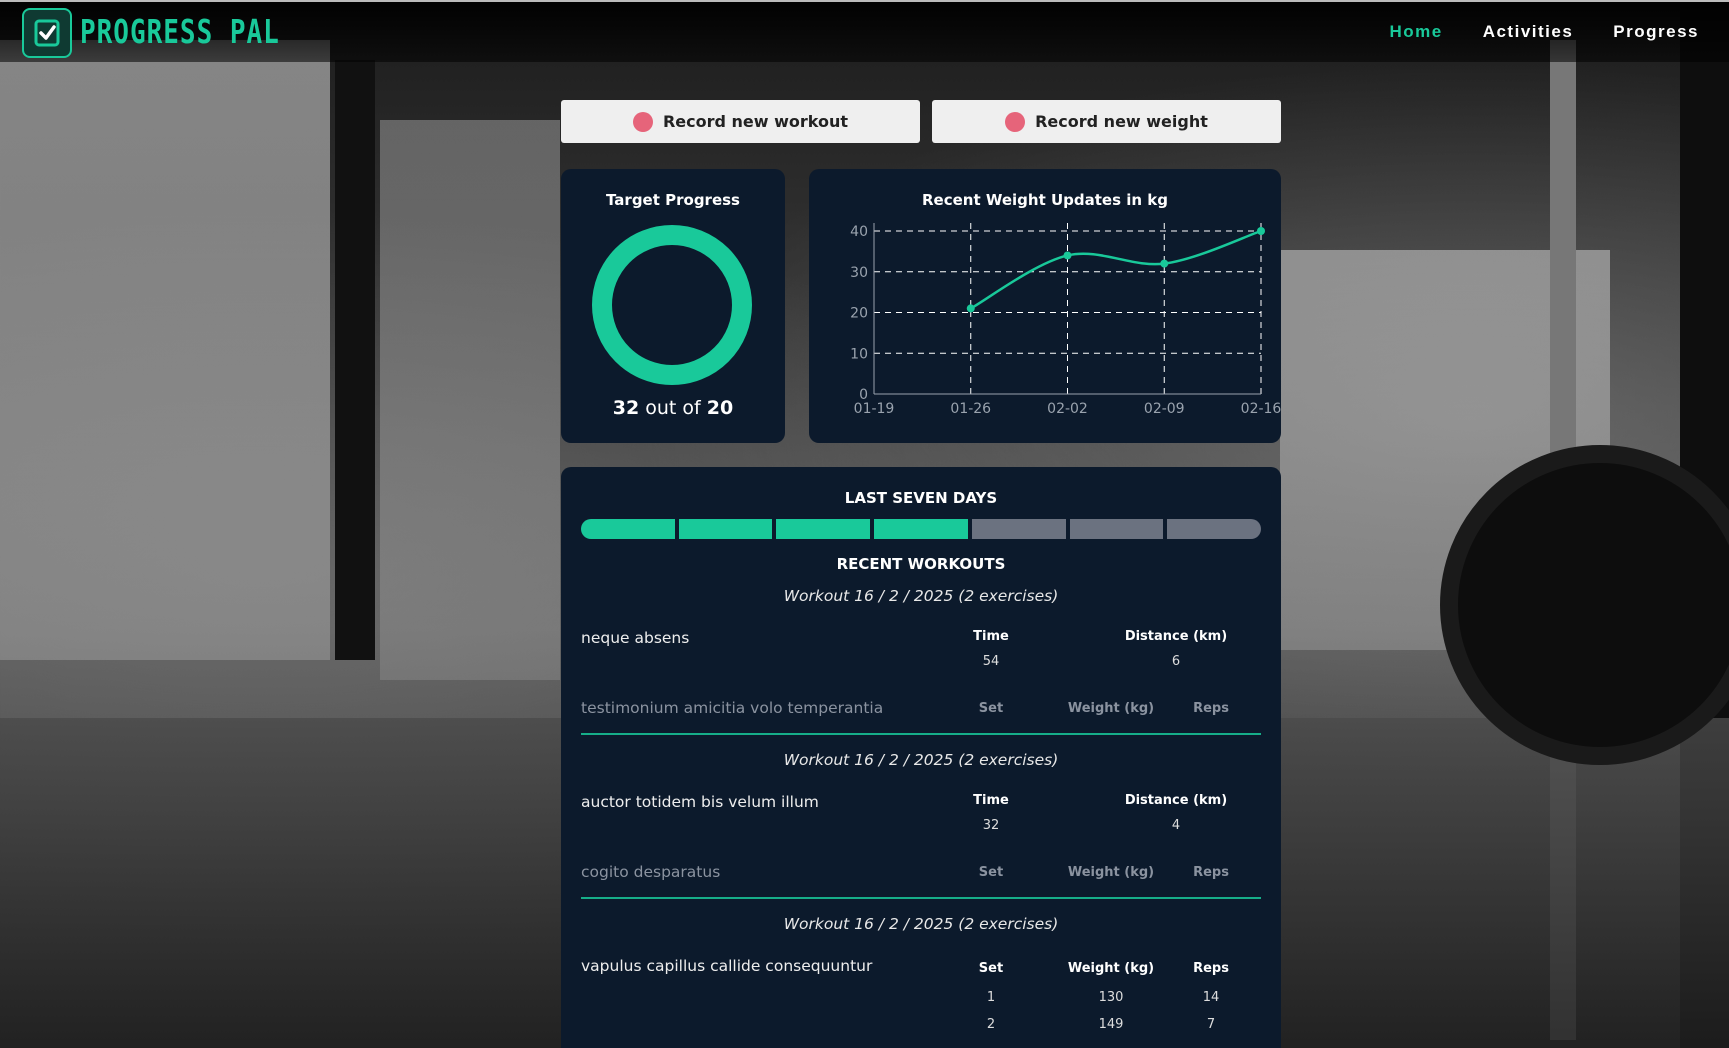  I want to click on reps-column: Reps 14 7, so click(1211, 996).